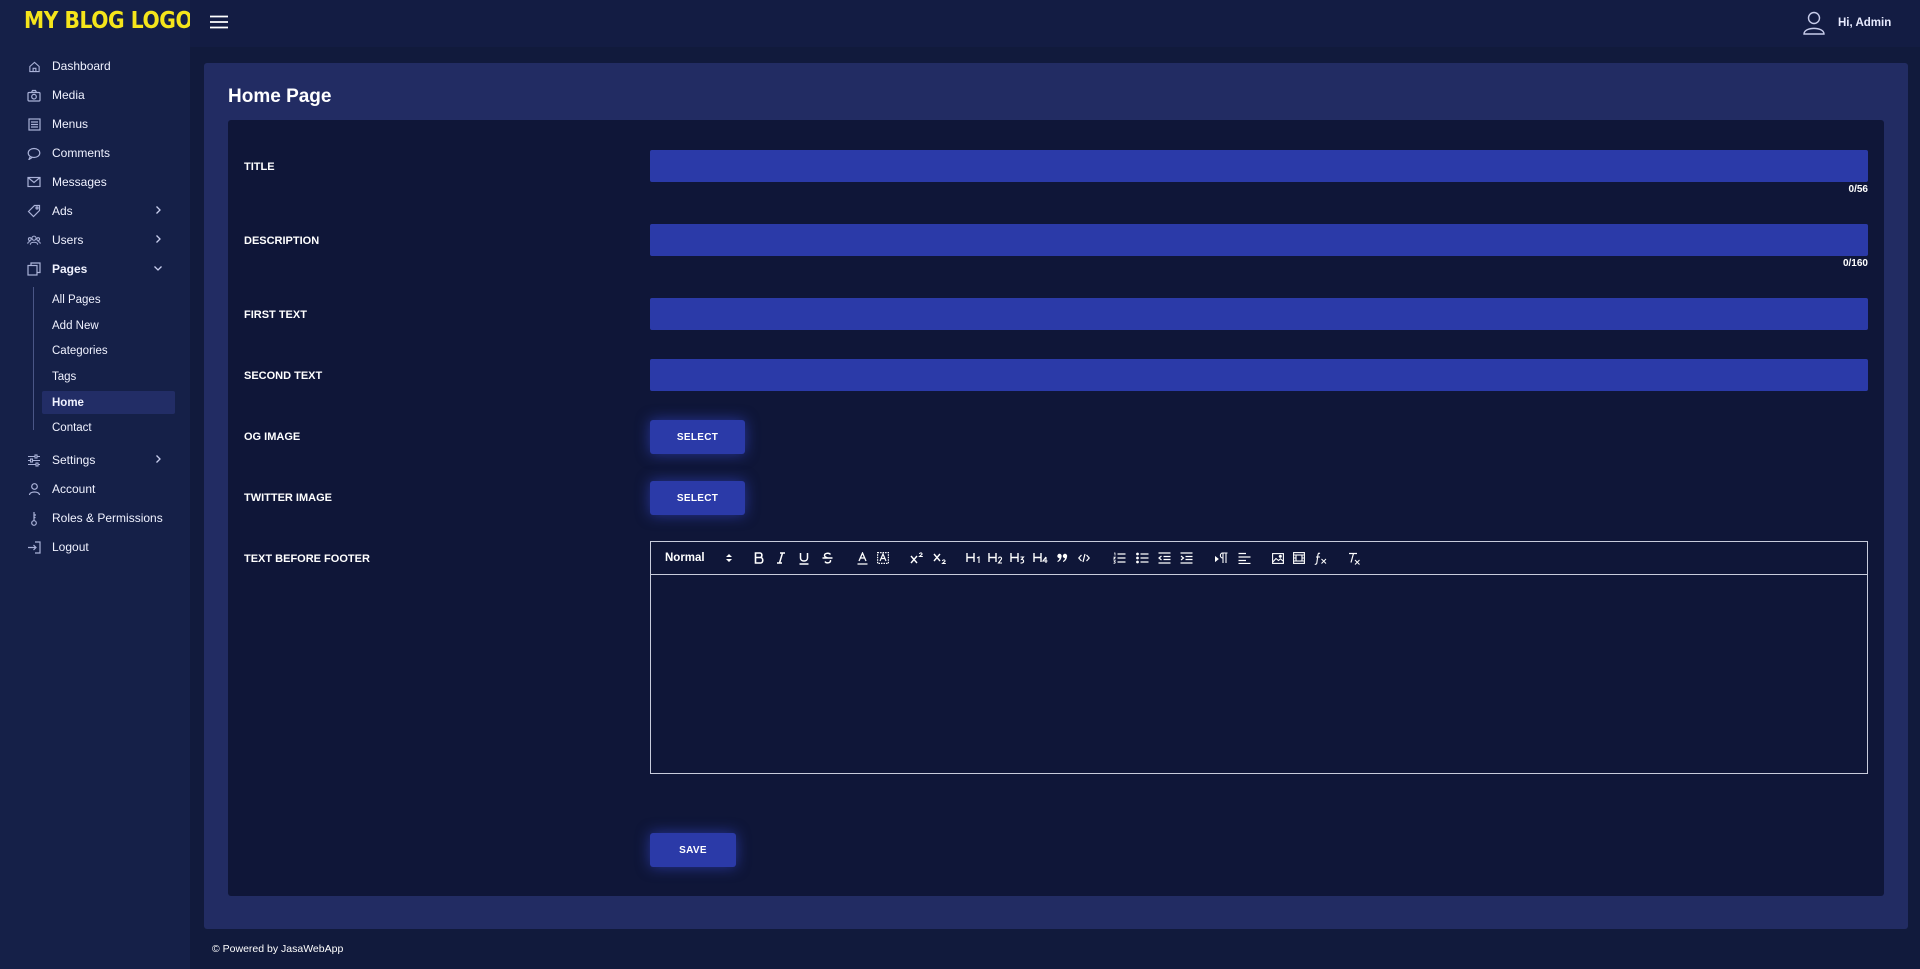 Image resolution: width=1920 pixels, height=969 pixels. What do you see at coordinates (827, 558) in the screenshot?
I see `strikethrough-icon` at bounding box center [827, 558].